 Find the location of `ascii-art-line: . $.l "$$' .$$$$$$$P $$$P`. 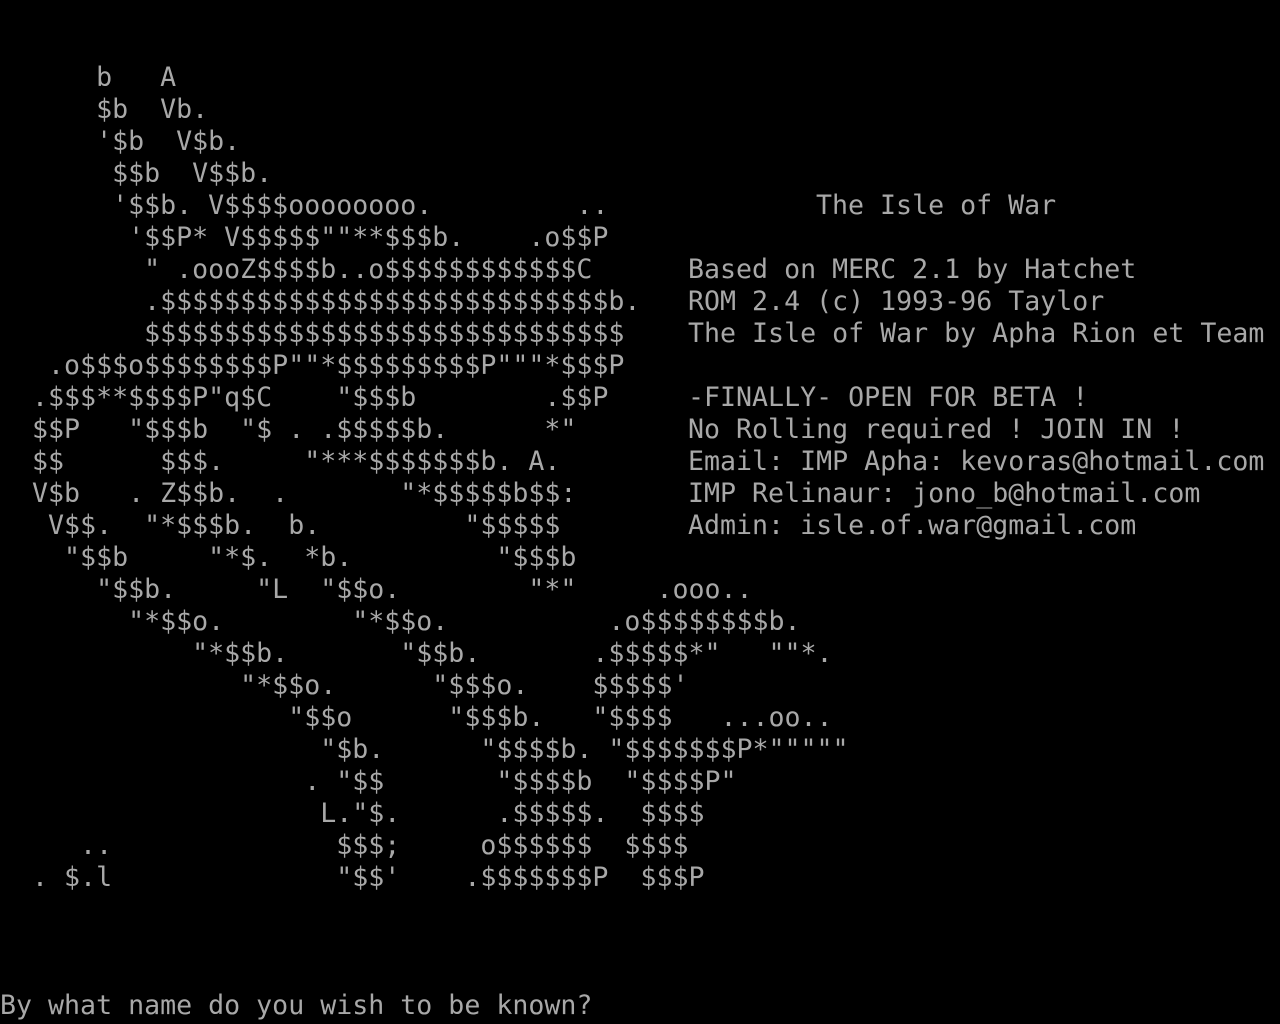

ascii-art-line: . $.l "$$' .$$$$$$$P $$$P is located at coordinates (352, 877).